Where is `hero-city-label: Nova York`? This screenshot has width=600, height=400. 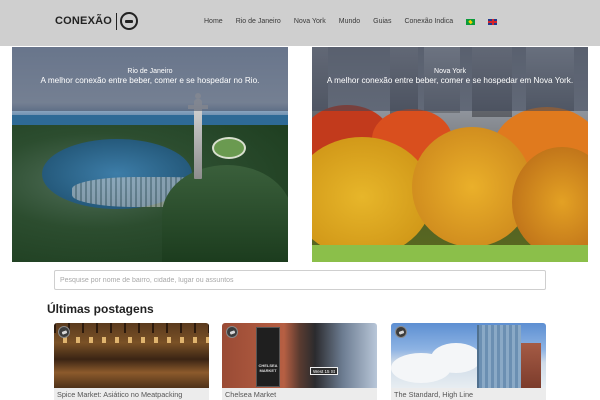 hero-city-label: Nova York is located at coordinates (450, 71).